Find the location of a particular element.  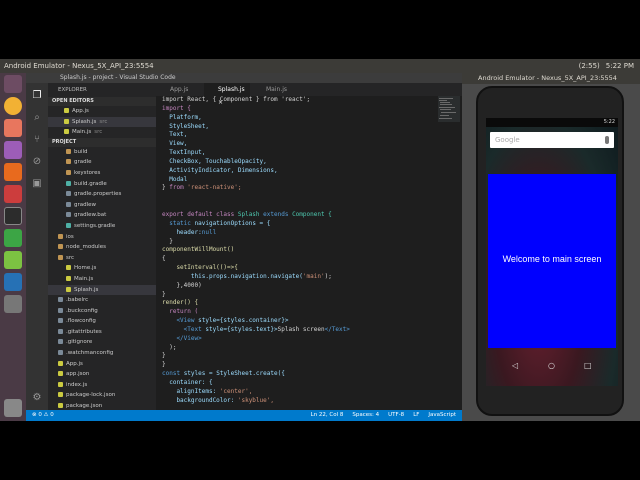

tree-item-label: gradle.properties is located at coordinates (98, 194).